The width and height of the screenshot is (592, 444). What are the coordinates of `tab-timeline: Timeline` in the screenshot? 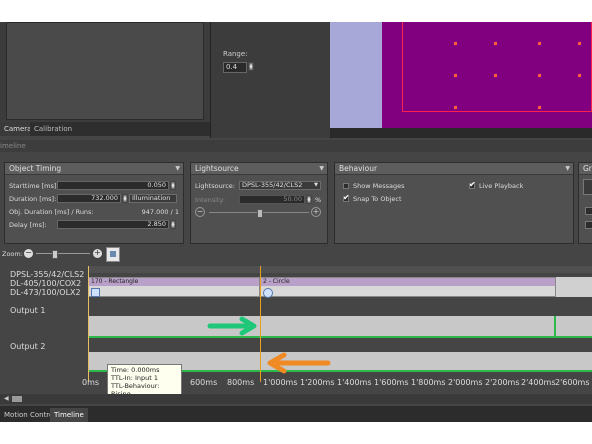 It's located at (69, 415).